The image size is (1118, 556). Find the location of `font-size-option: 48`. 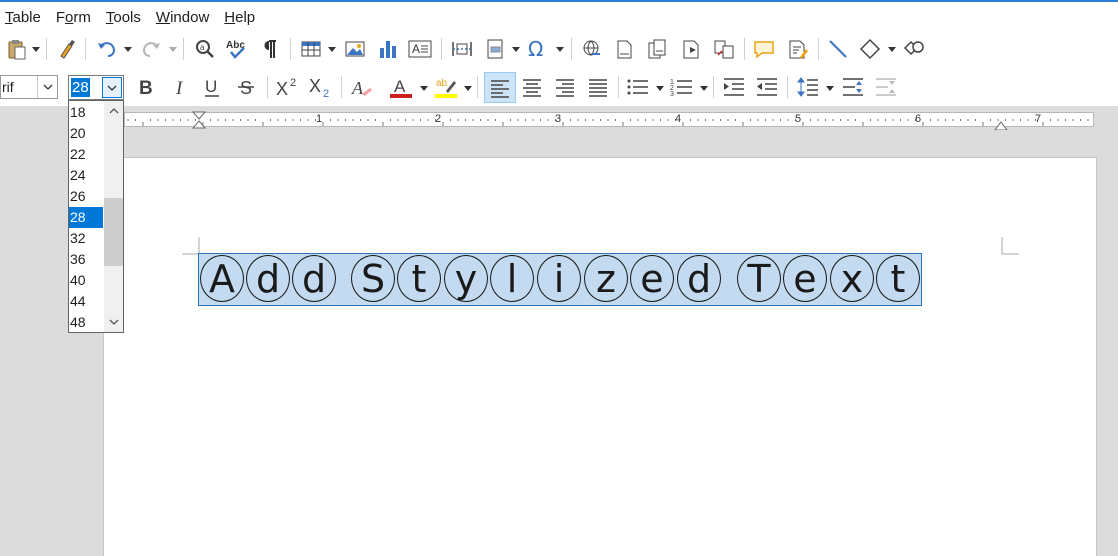

font-size-option: 48 is located at coordinates (86, 322).